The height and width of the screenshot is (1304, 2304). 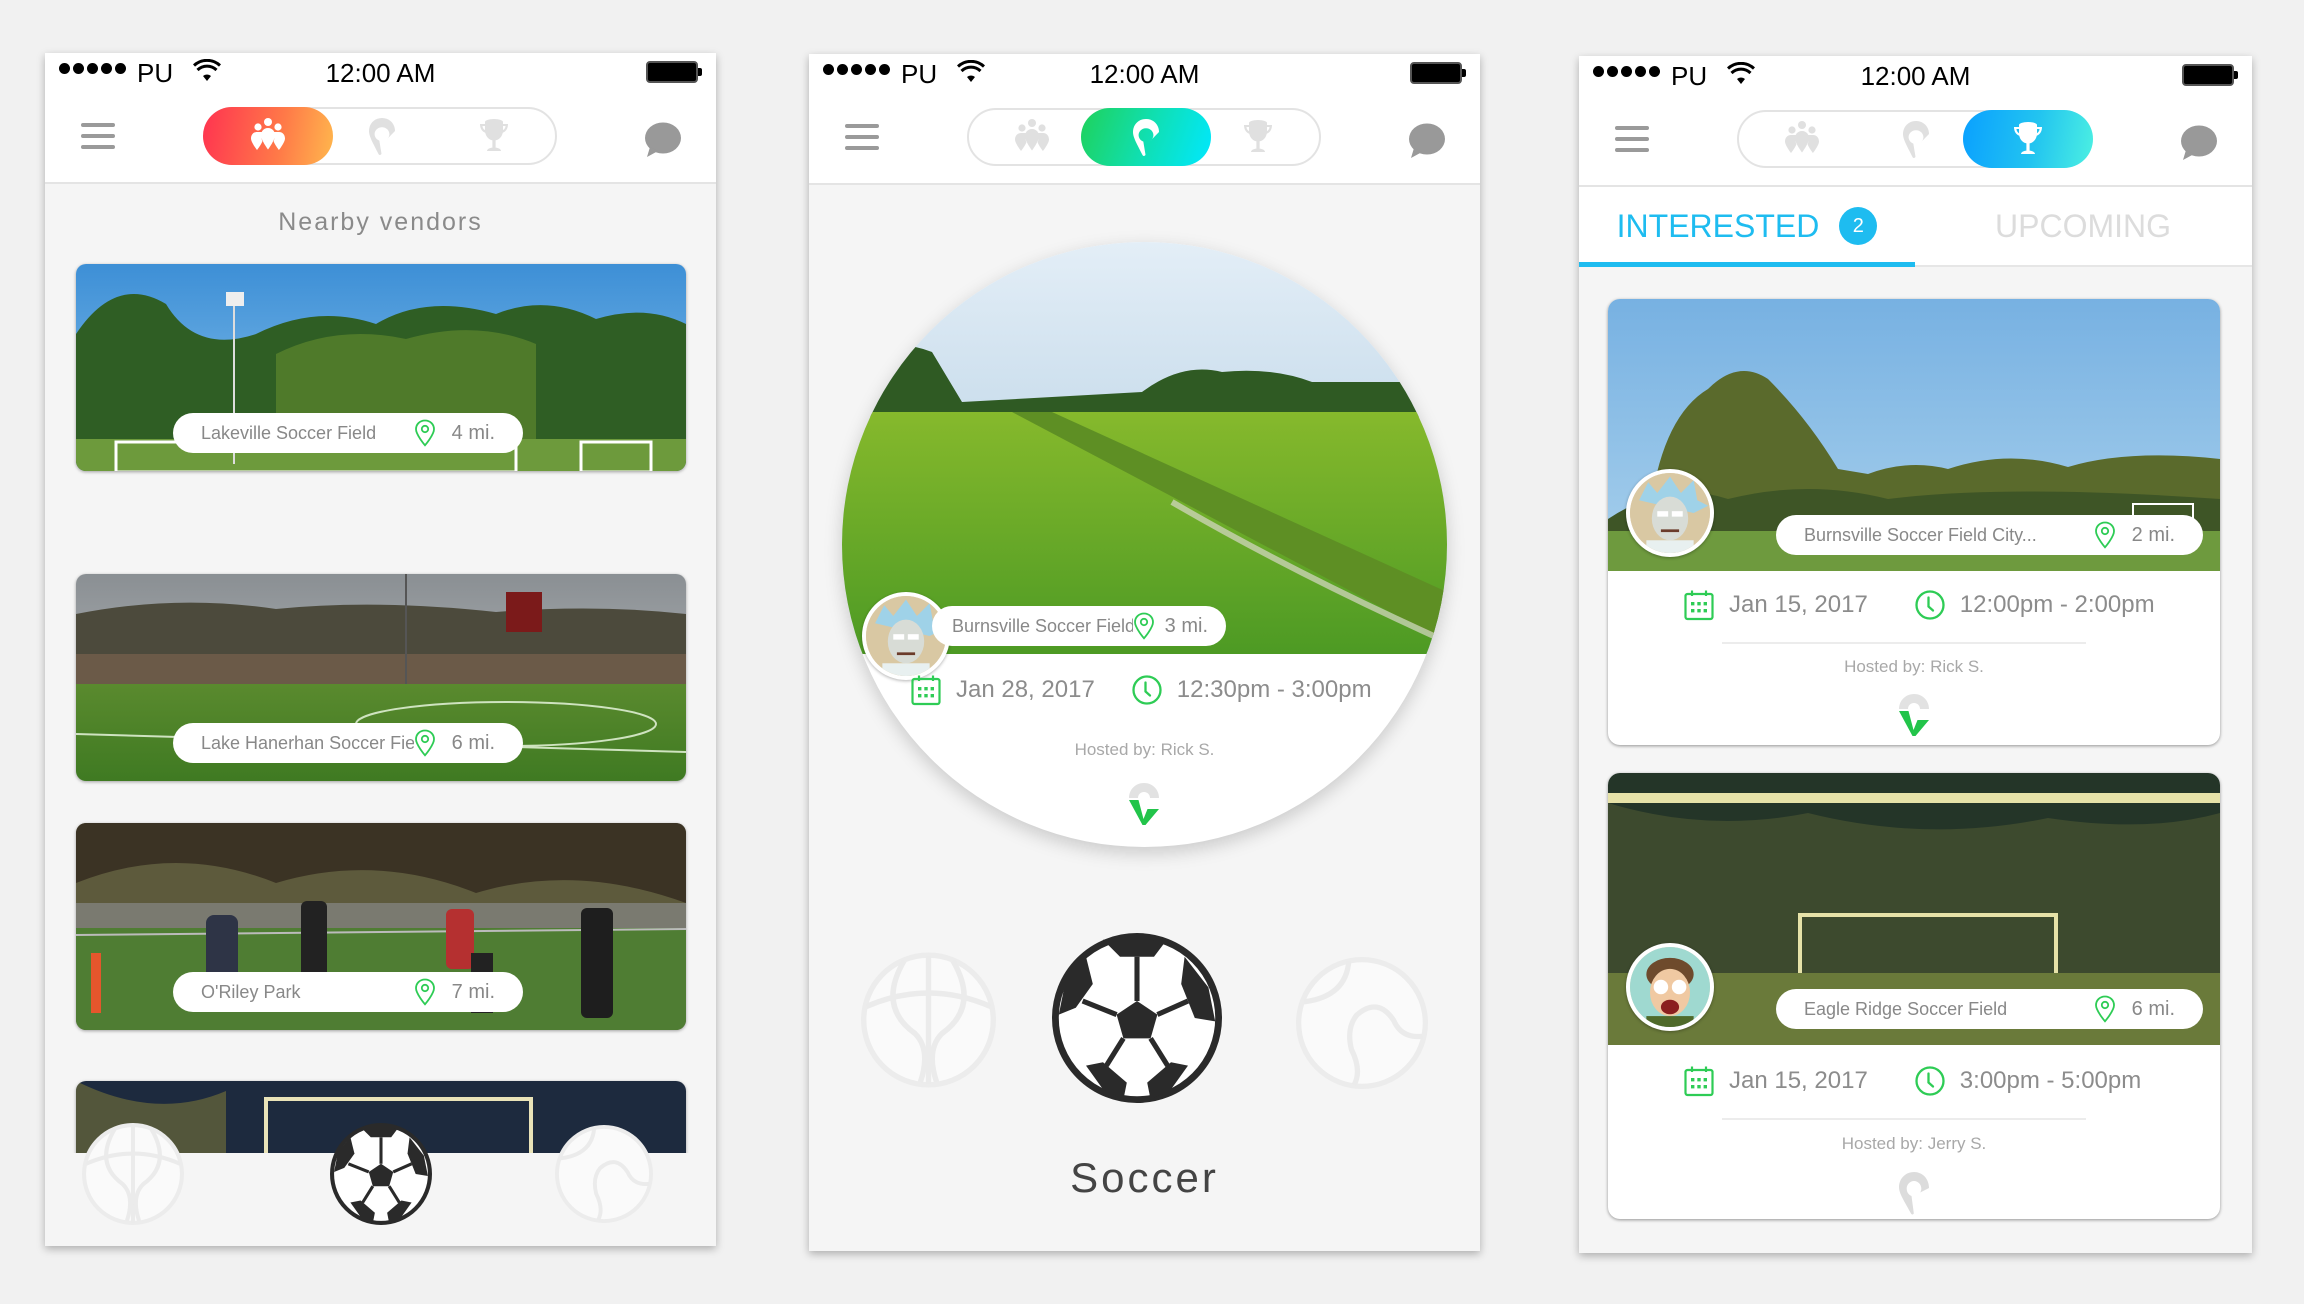 I want to click on game-datetime: Jan 28, 2017 12:30pm - 3:00pm, so click(x=1141, y=690).